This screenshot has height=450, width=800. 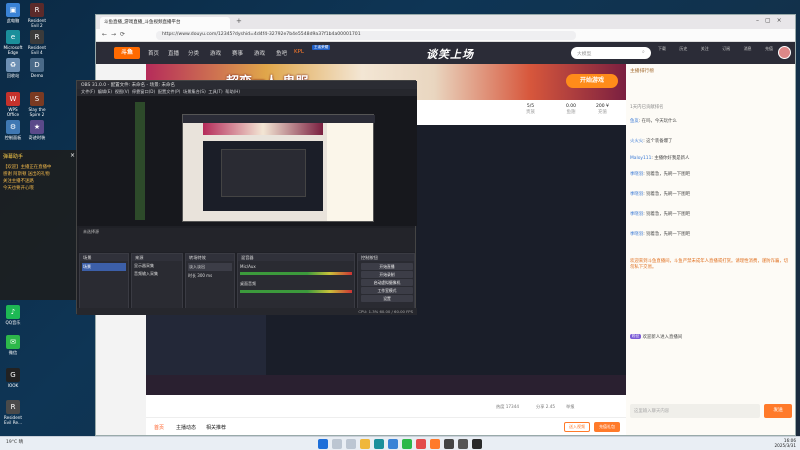 I want to click on desktop-icon: ★ 奇迹时装, so click(x=37, y=130).